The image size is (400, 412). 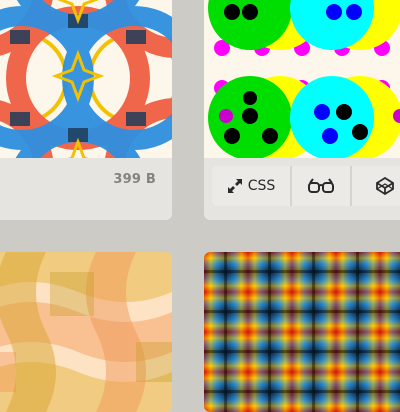 I want to click on card-action-bar: CSS, so click(x=306, y=186).